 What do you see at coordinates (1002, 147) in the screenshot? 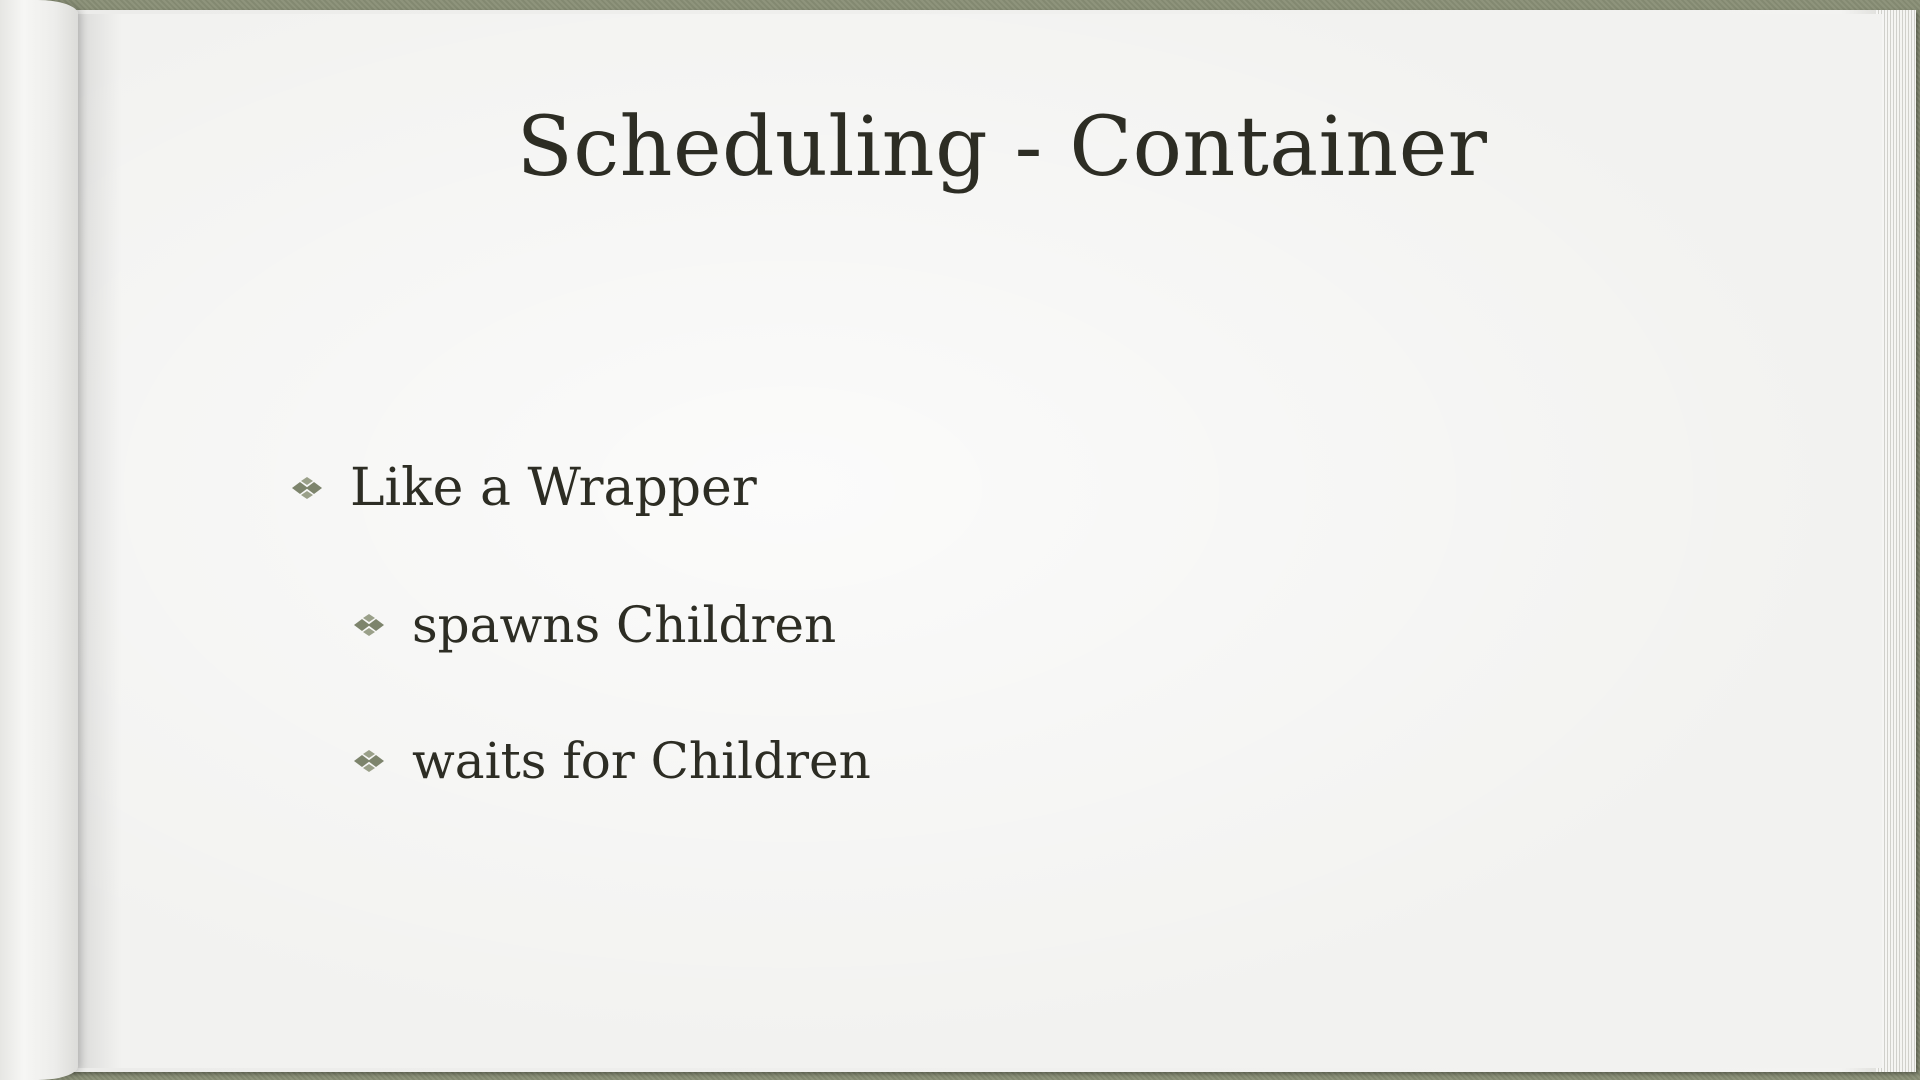
I see `slide-title: Scheduling - Container` at bounding box center [1002, 147].